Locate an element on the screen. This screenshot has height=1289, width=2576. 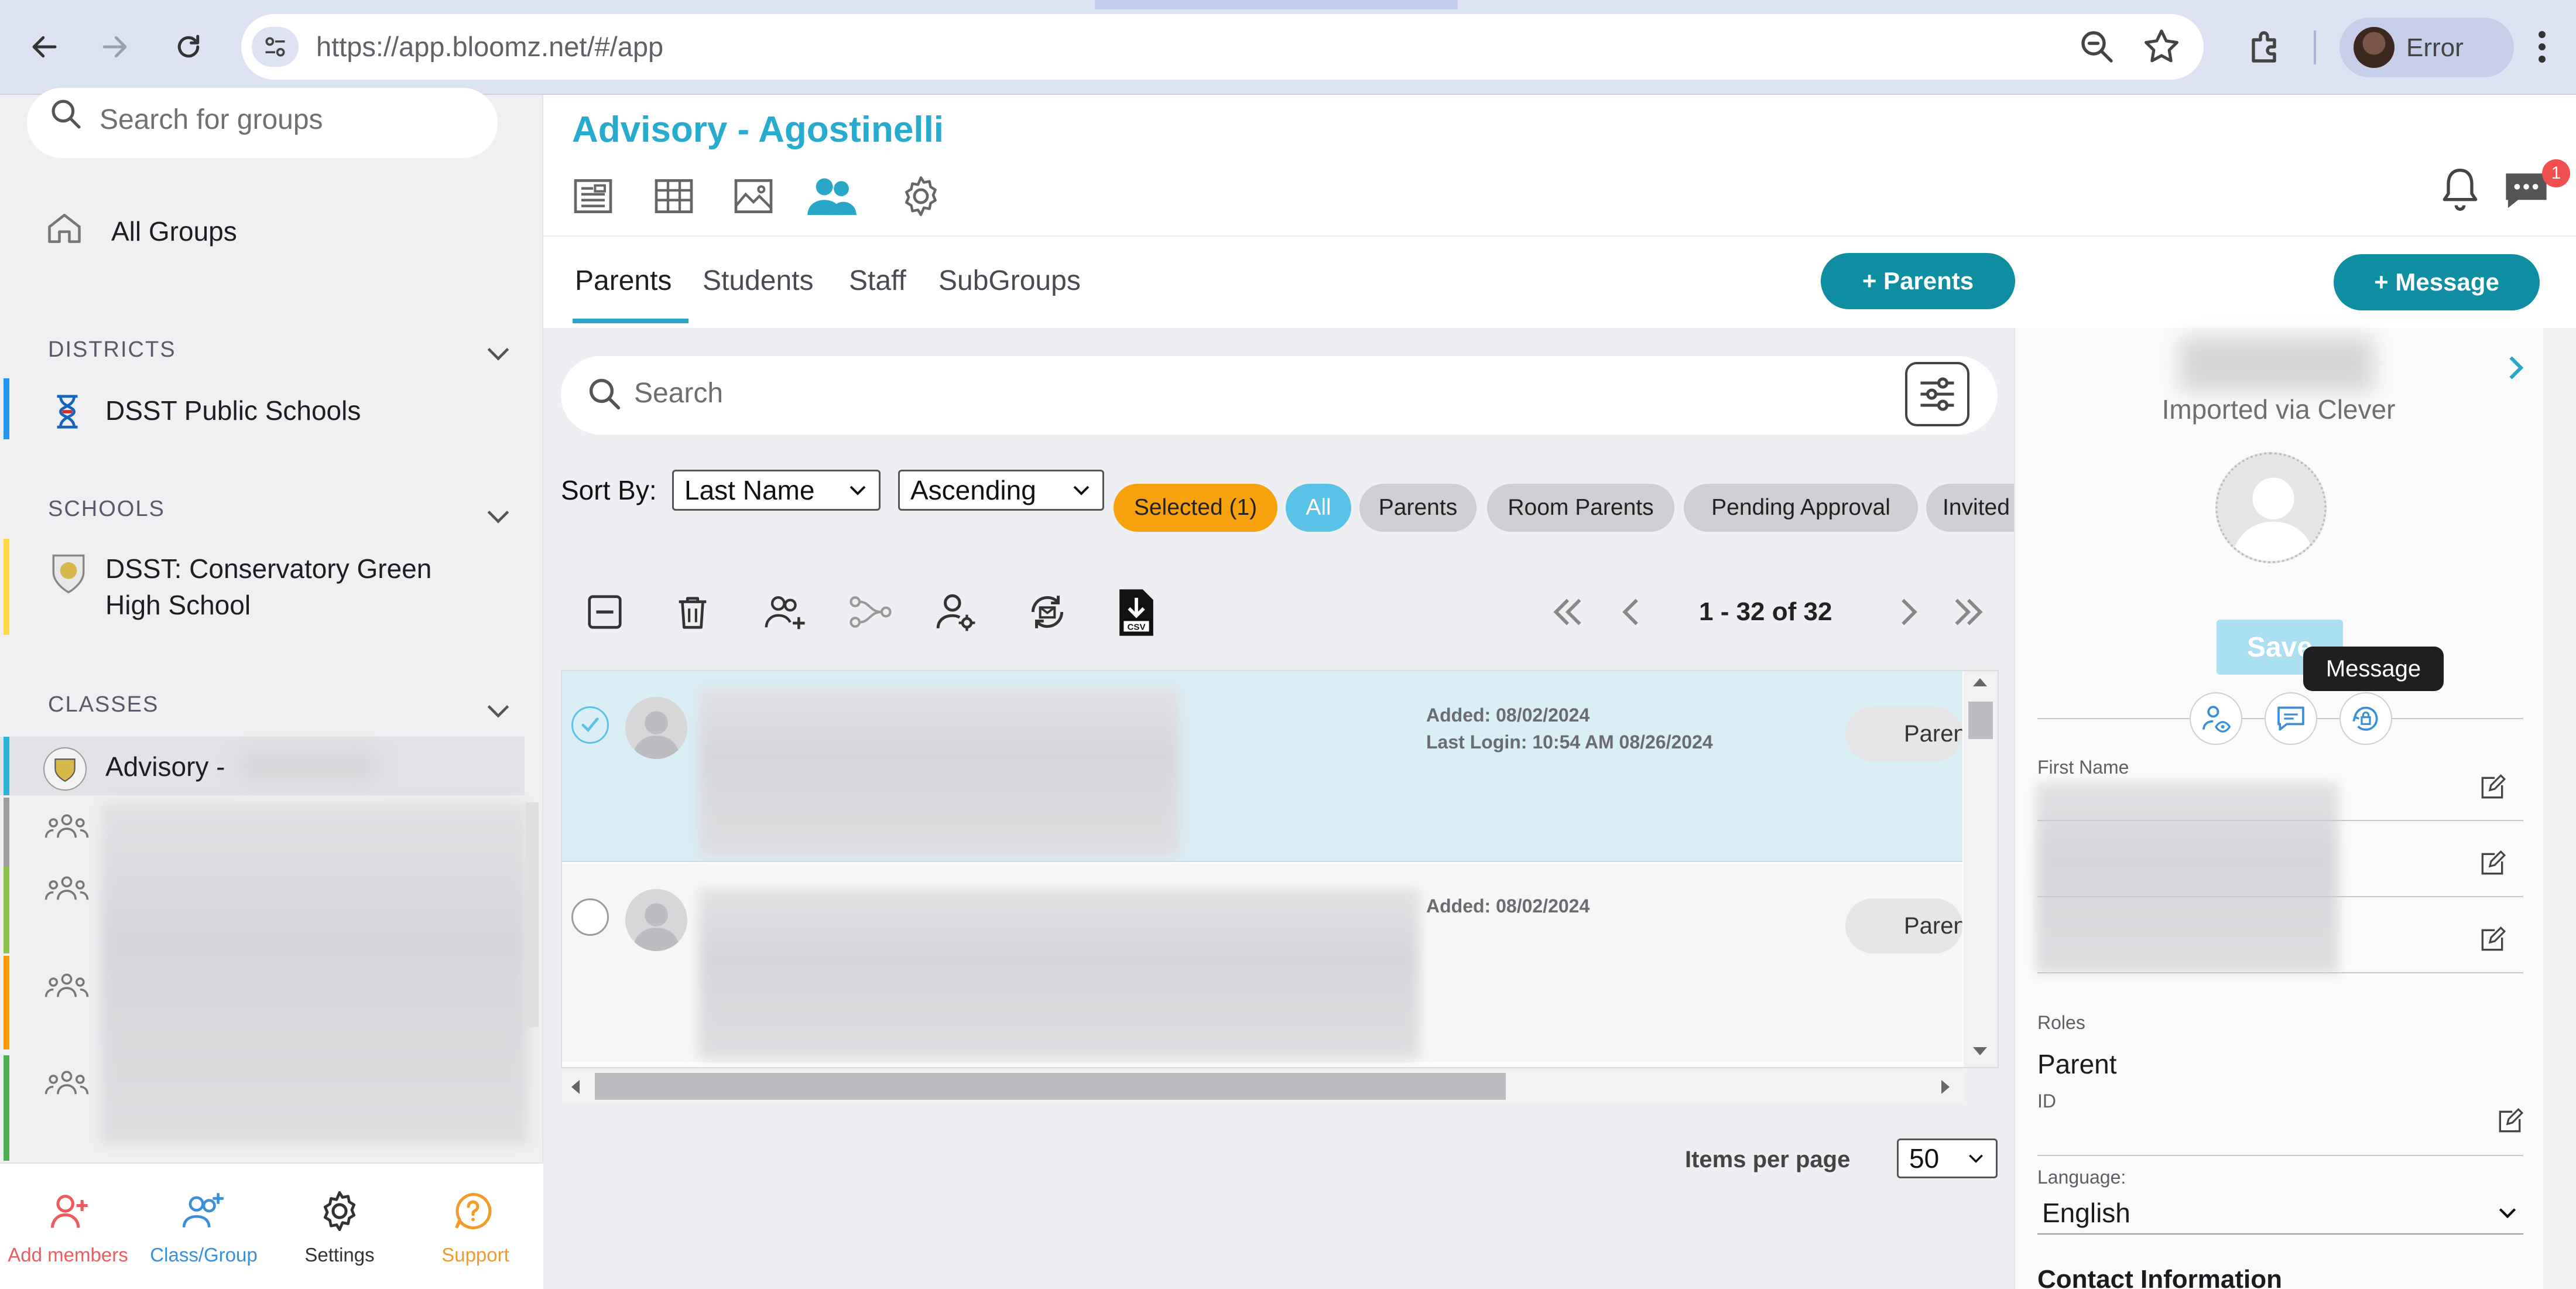
edit-first-name-icon is located at coordinates (2492, 787).